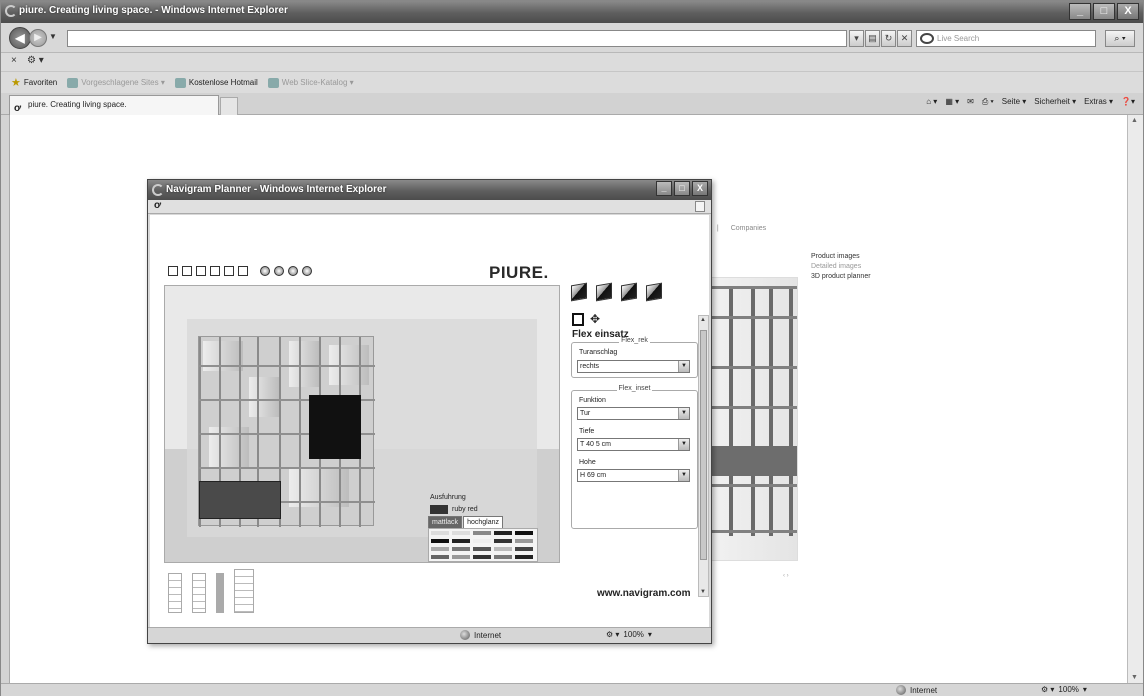 This screenshot has height=696, width=1144. I want to click on back-button: ◀, so click(20, 38).